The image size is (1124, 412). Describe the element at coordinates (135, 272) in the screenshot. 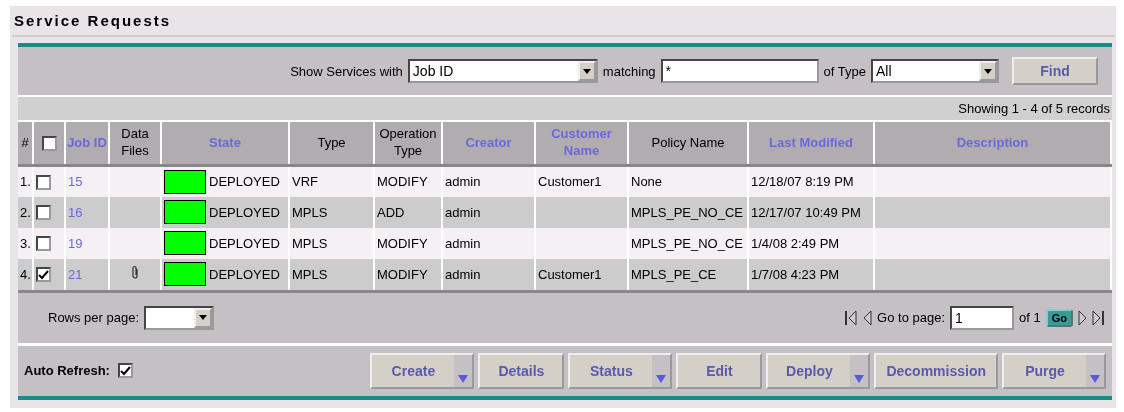

I see `paperclip-icon` at that location.